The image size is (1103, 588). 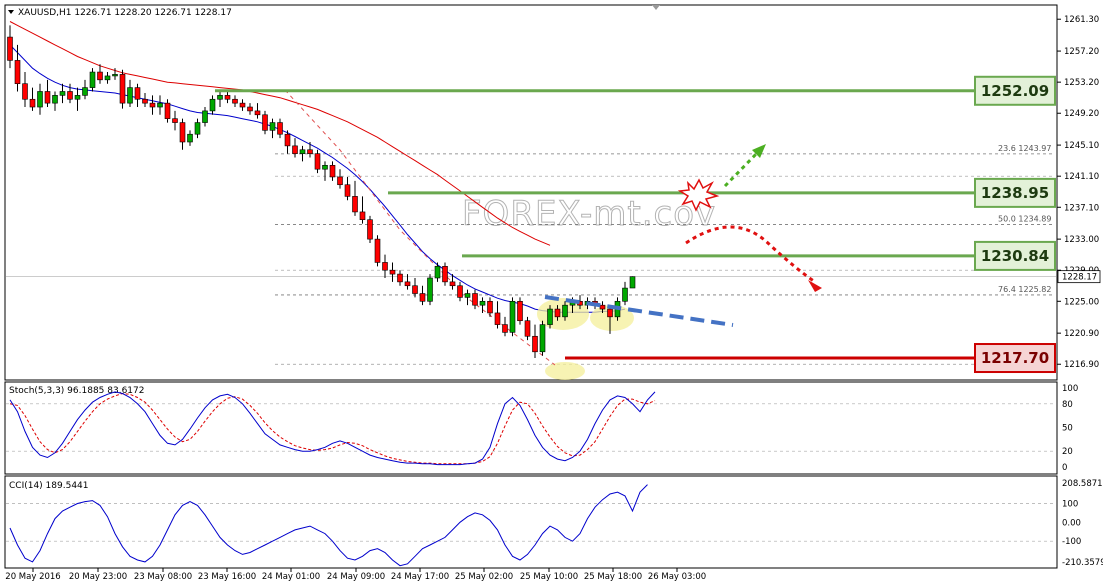 I want to click on level-label-1230.84: 1230.84, so click(x=1015, y=256).